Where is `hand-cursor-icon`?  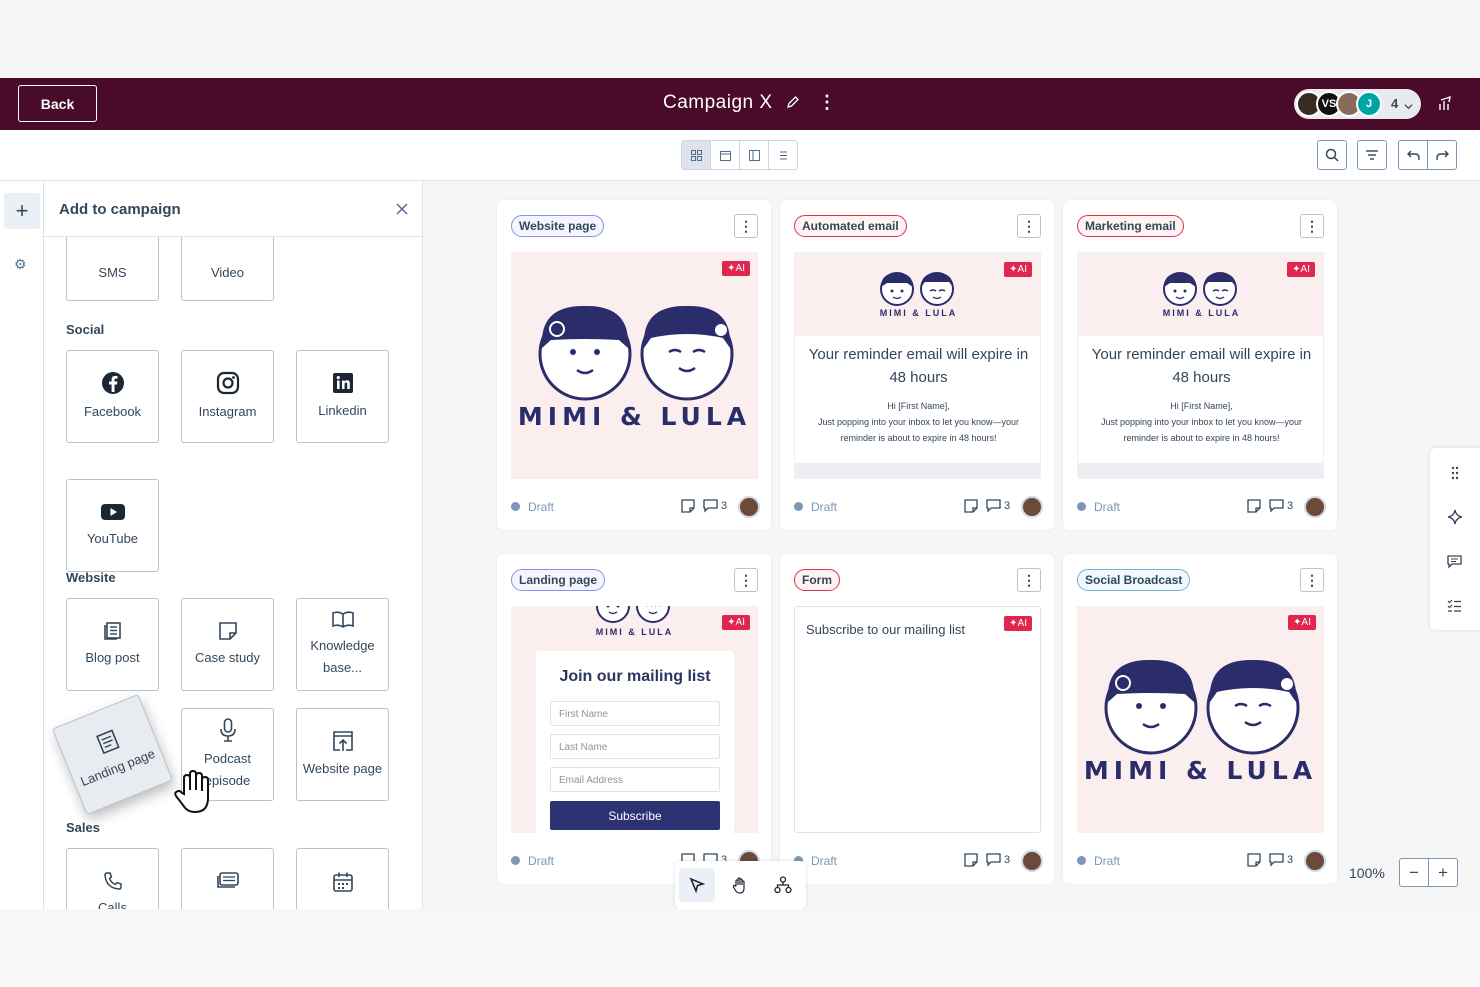 hand-cursor-icon is located at coordinates (193, 794).